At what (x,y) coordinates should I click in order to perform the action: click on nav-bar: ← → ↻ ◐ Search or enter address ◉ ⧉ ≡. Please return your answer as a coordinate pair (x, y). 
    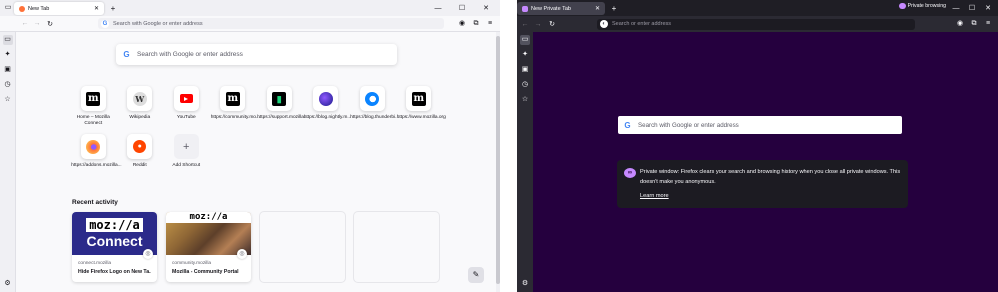
    Looking at the image, I should click on (757, 24).